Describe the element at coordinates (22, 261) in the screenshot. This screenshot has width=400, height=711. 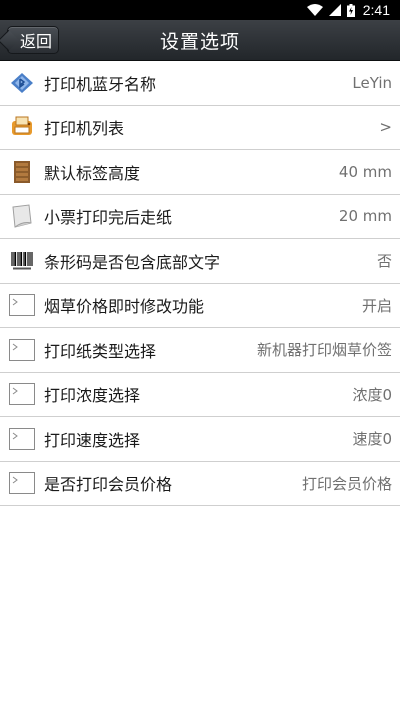
I see `barcode-icon` at that location.